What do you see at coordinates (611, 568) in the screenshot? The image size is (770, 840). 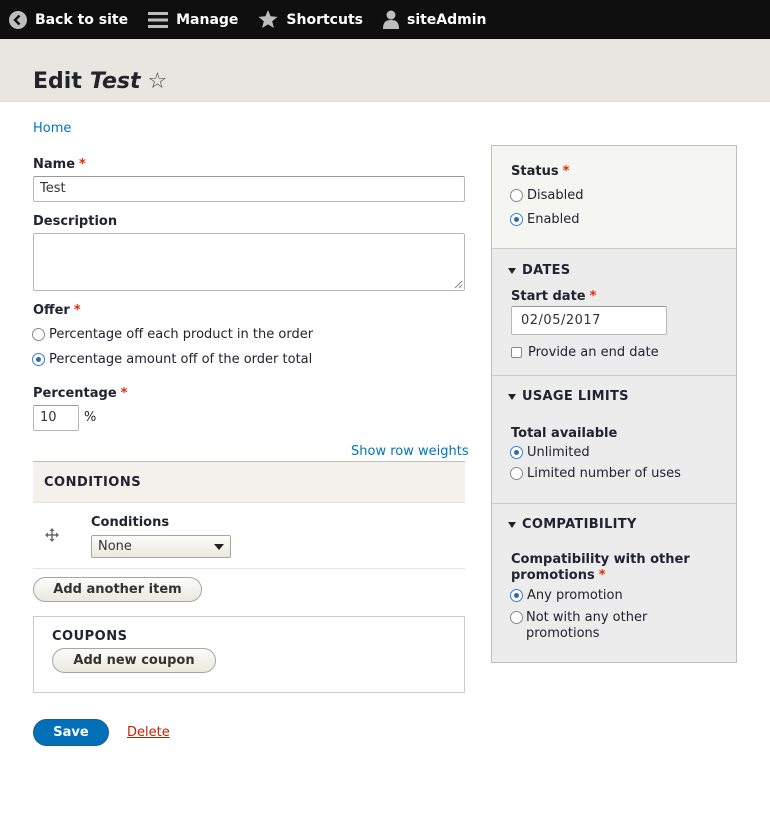 I see `compatibility-label: Compatibility with other promotions *` at bounding box center [611, 568].